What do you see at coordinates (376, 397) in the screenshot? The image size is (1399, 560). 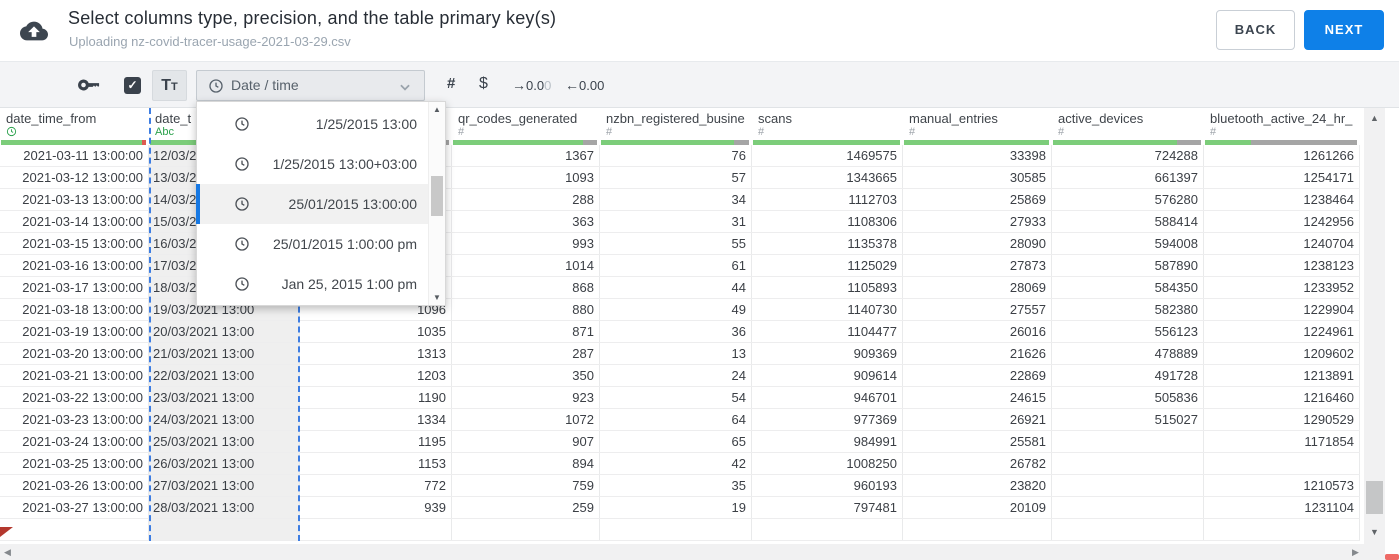 I see `table-cell: 1190` at bounding box center [376, 397].